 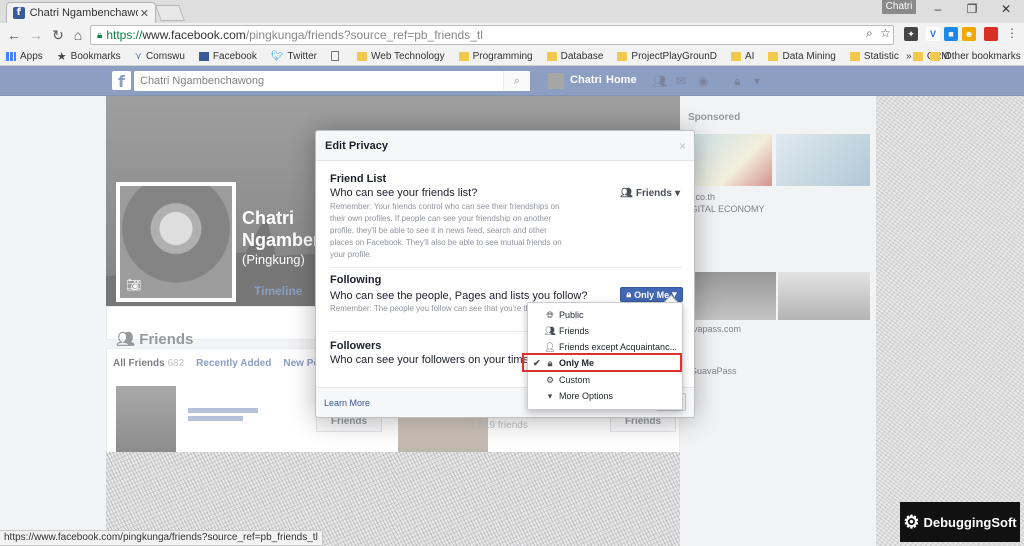 What do you see at coordinates (682, 146) in the screenshot?
I see `close-icon: ×` at bounding box center [682, 146].